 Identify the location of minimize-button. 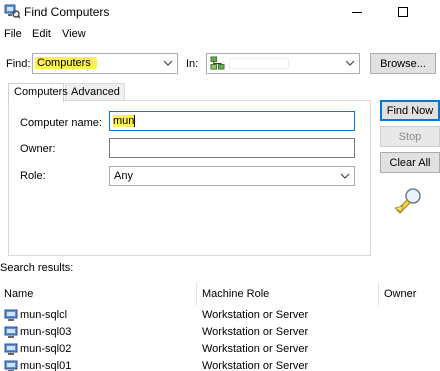
(357, 12).